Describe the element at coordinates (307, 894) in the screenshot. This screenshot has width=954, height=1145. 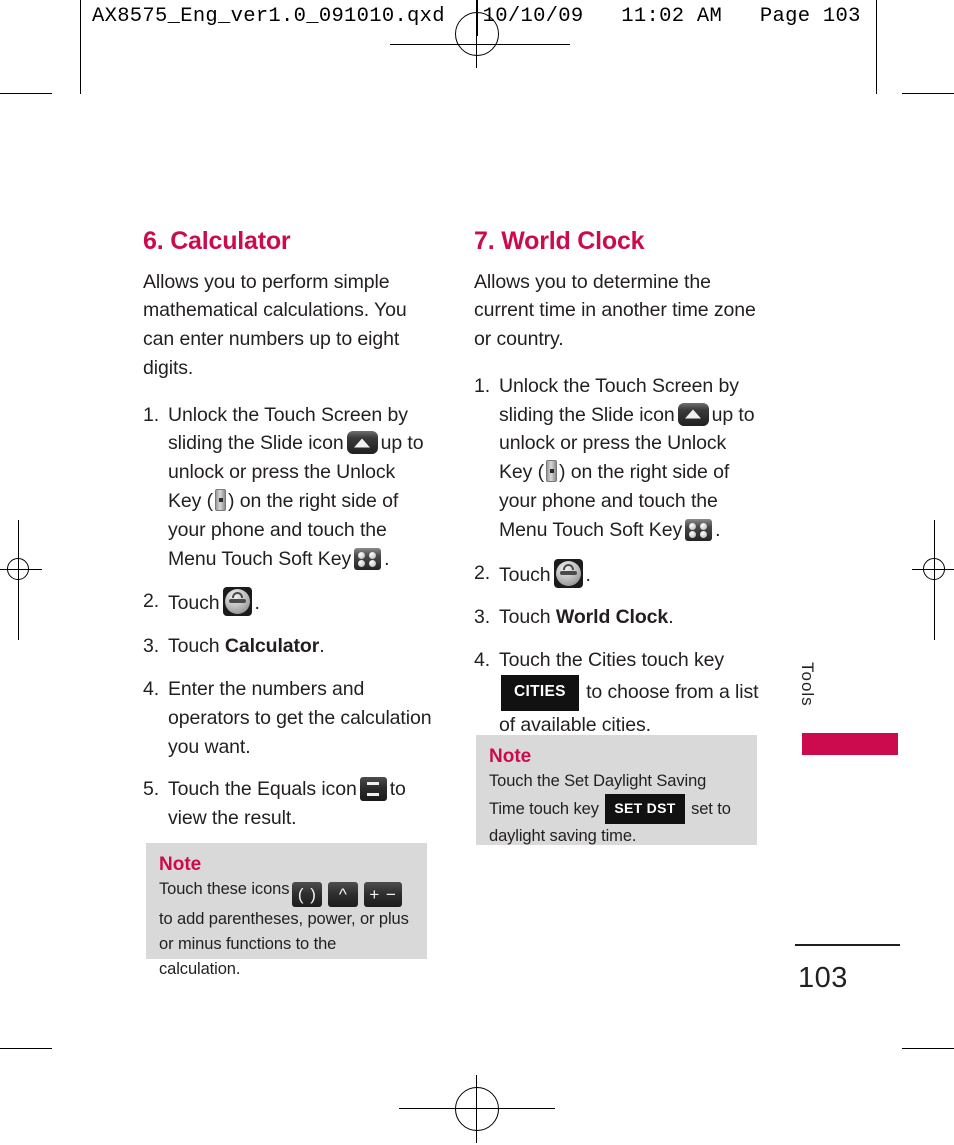
I see `parentheses-key-icon: ( )` at that location.